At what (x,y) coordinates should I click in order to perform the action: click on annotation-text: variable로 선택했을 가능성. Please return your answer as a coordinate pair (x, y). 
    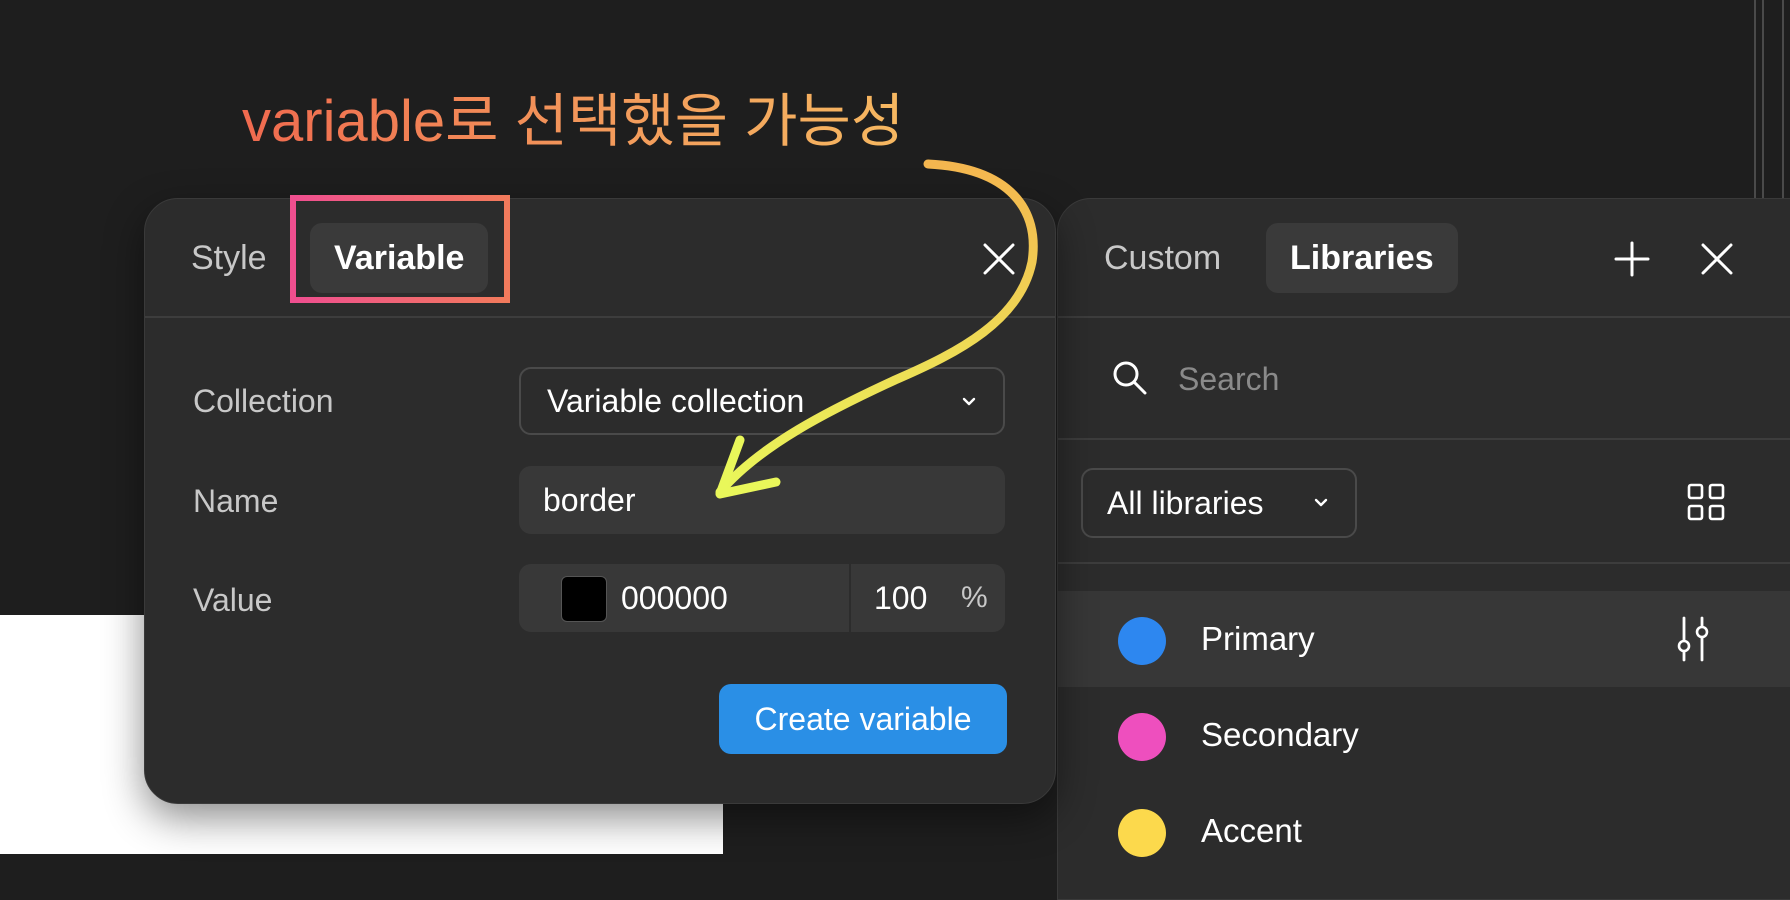
    Looking at the image, I should click on (573, 122).